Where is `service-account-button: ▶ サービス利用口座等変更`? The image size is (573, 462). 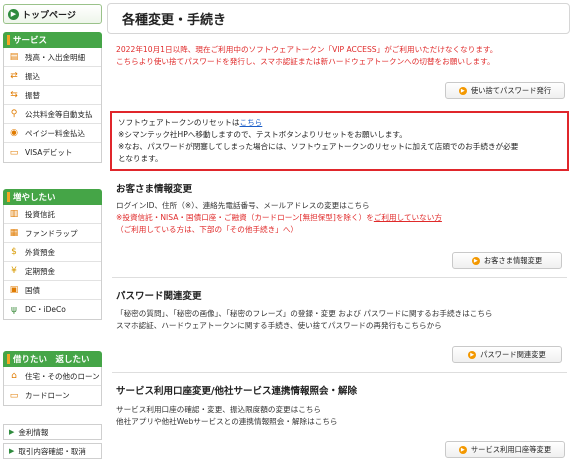 service-account-button: ▶ サービス利用口座等変更 is located at coordinates (505, 449).